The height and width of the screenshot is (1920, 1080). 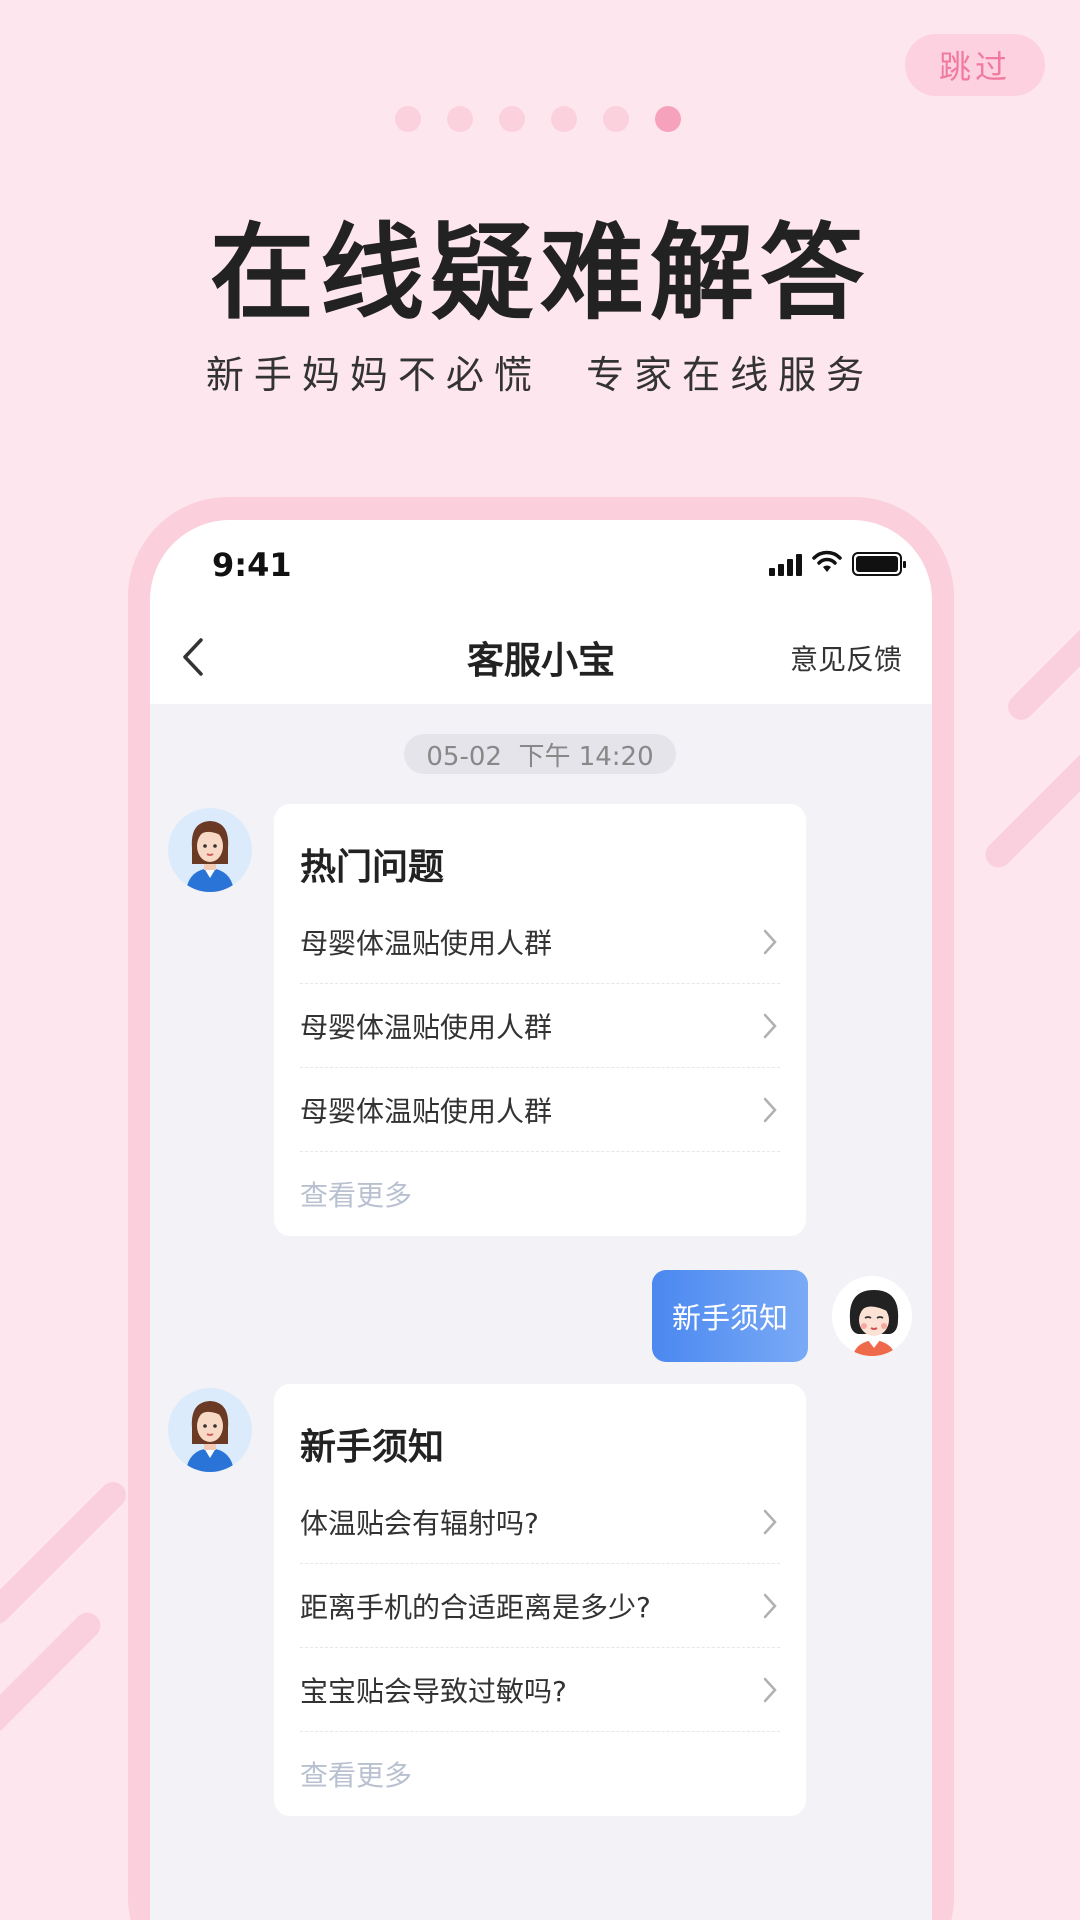 What do you see at coordinates (419, 1523) in the screenshot?
I see `question-text: 体温贴会有辐射吗?` at bounding box center [419, 1523].